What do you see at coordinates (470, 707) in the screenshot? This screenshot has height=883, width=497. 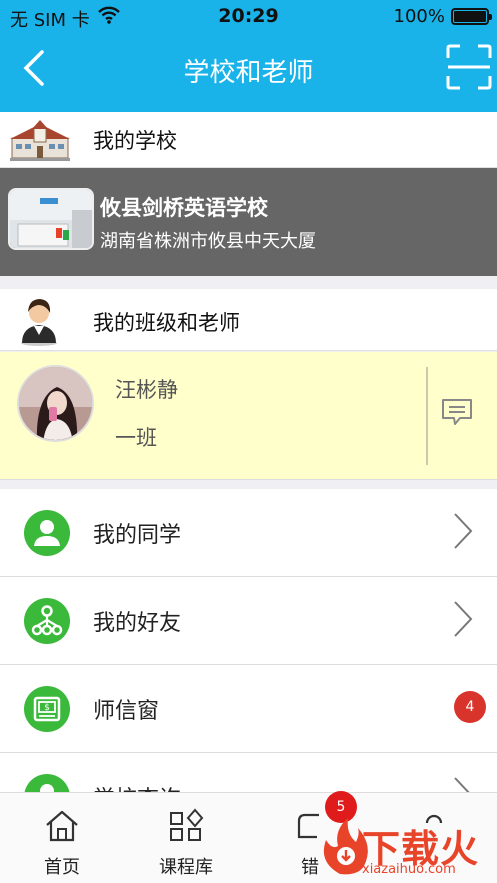 I see `notification-badge: 4` at bounding box center [470, 707].